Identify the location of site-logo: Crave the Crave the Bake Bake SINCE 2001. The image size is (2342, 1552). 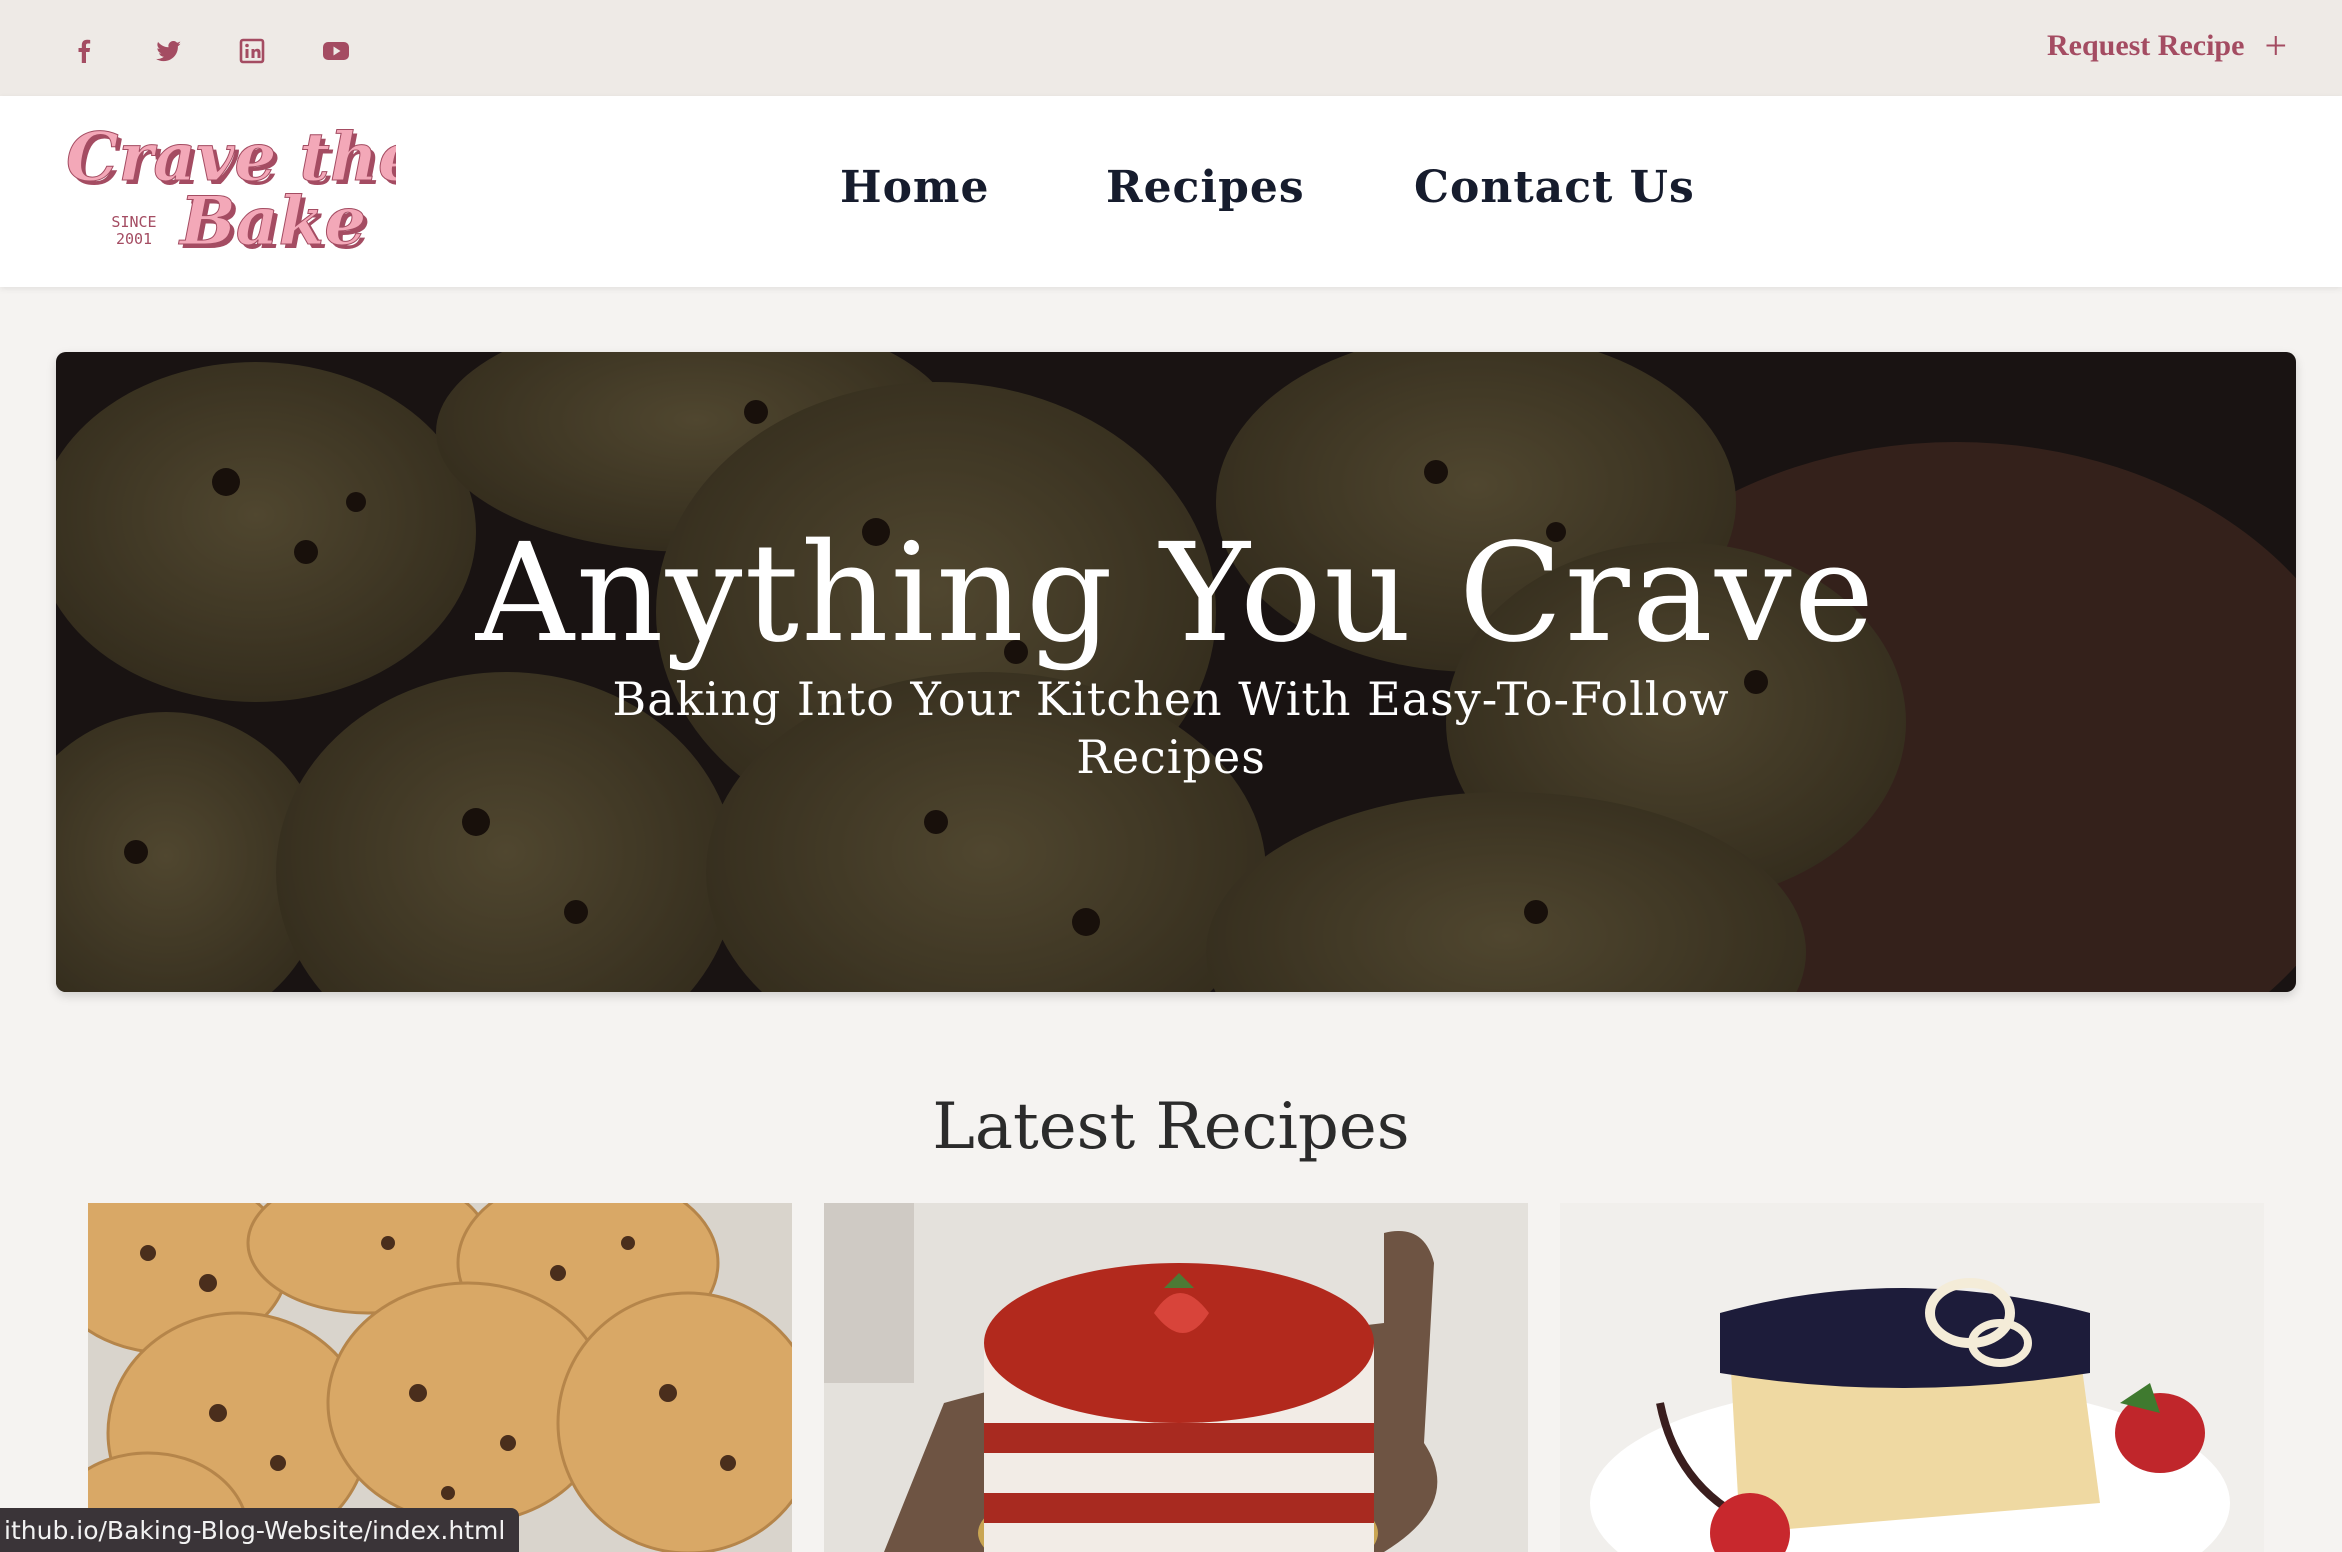
(245, 189).